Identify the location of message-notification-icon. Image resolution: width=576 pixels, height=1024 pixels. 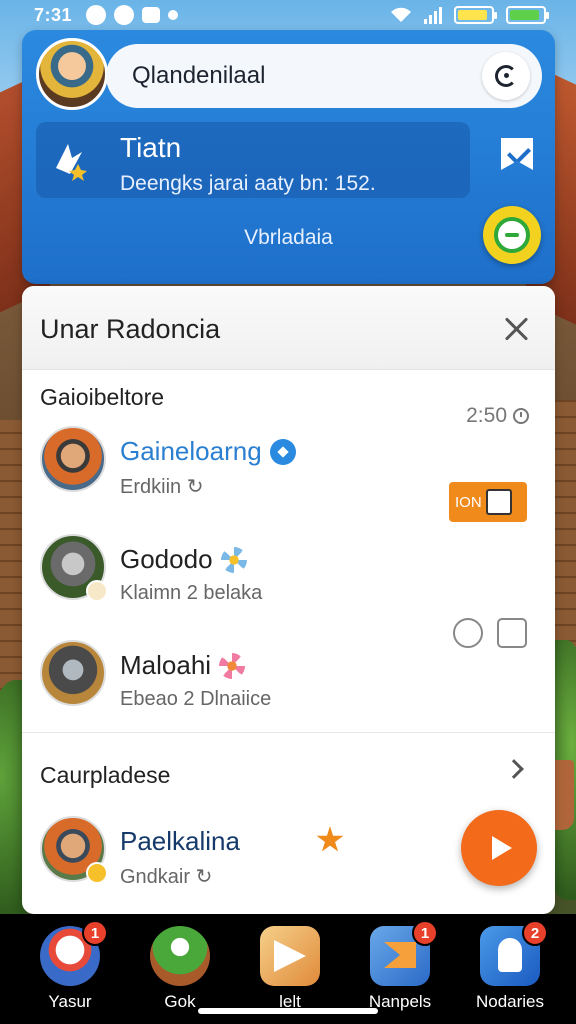
(151, 15).